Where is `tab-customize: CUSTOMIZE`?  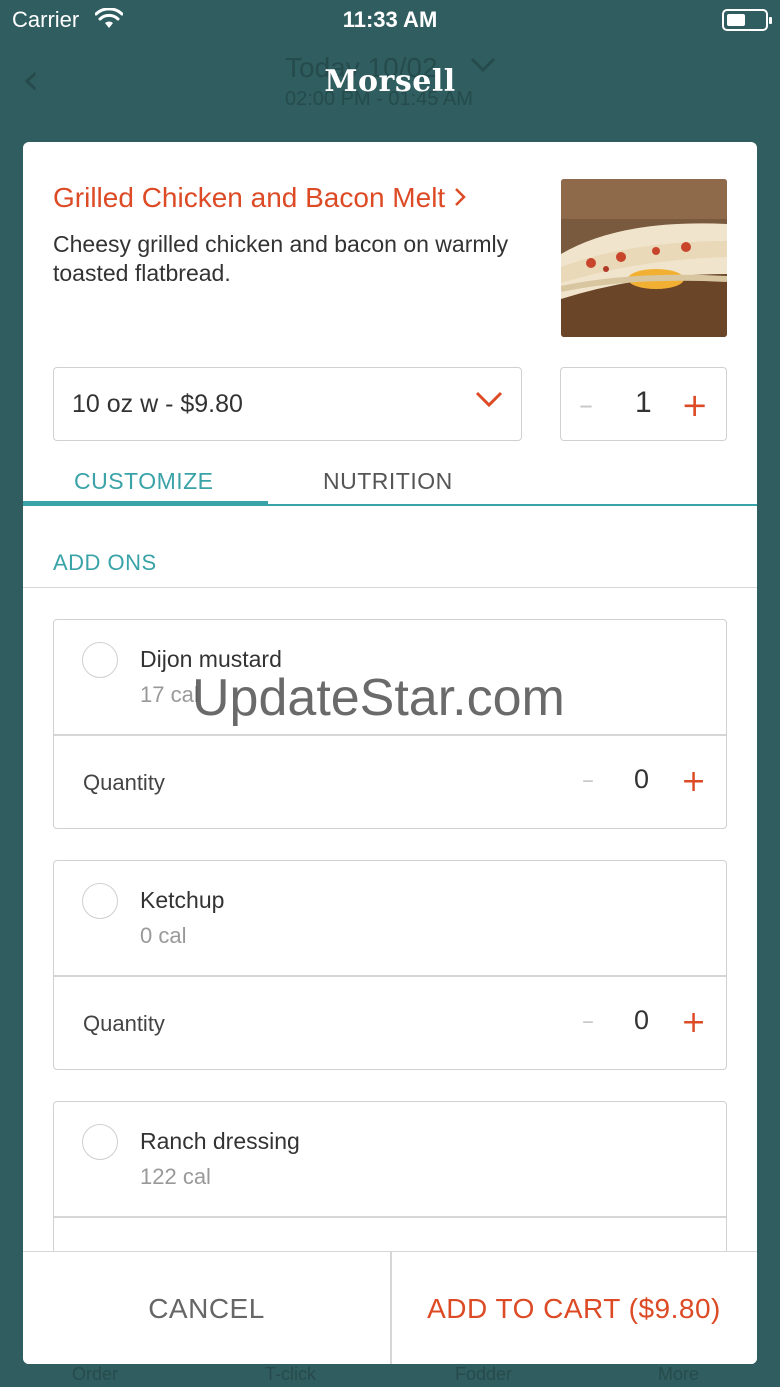 tab-customize: CUSTOMIZE is located at coordinates (144, 481).